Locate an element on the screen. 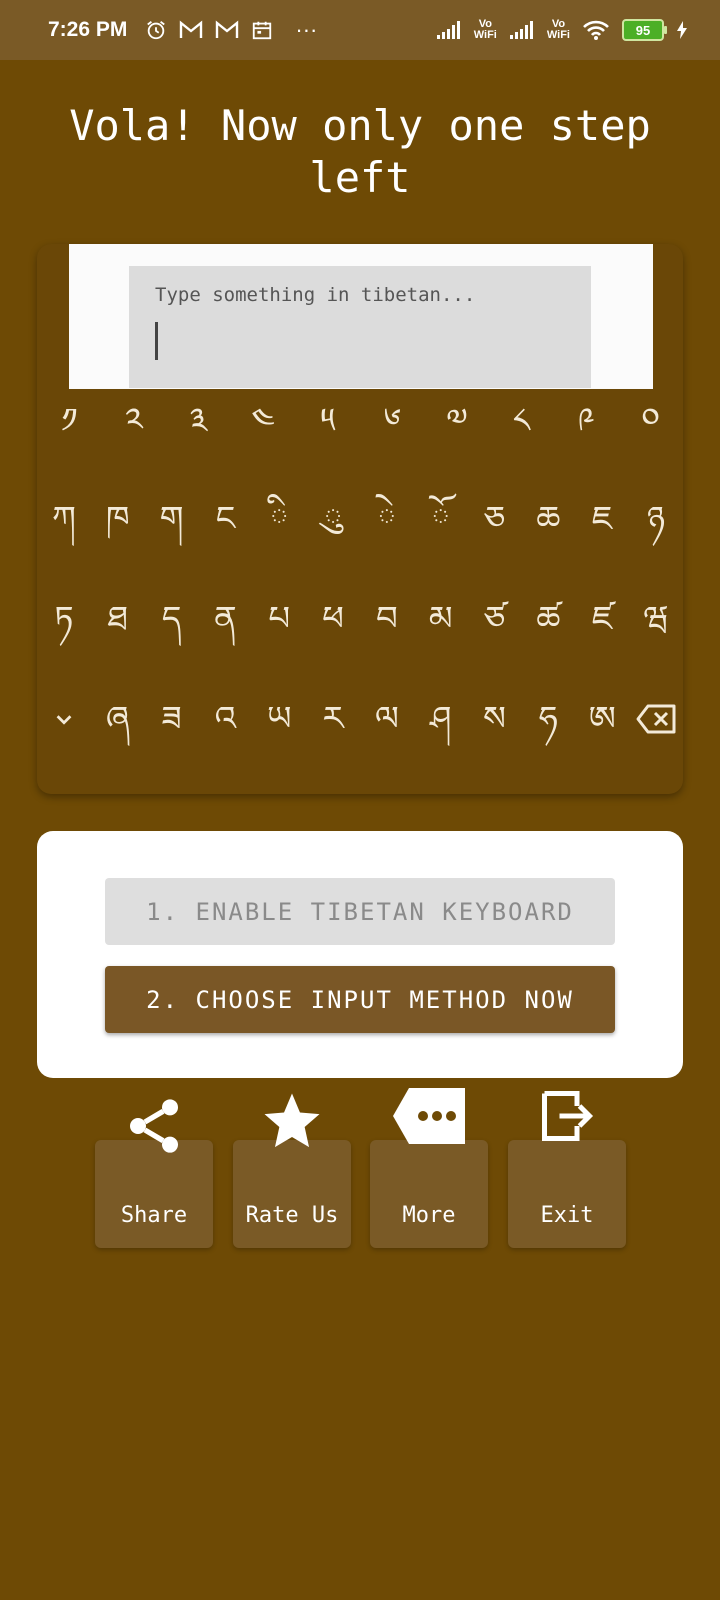  calendar-icon is located at coordinates (262, 30).